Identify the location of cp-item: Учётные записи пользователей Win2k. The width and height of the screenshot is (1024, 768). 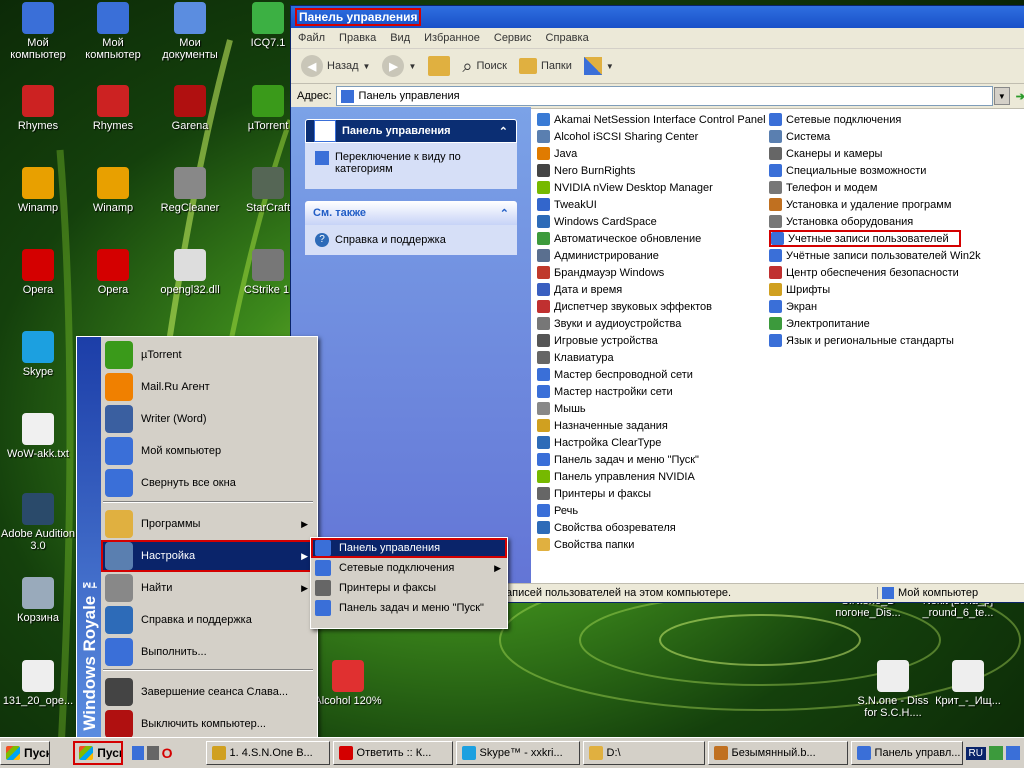
(885, 255).